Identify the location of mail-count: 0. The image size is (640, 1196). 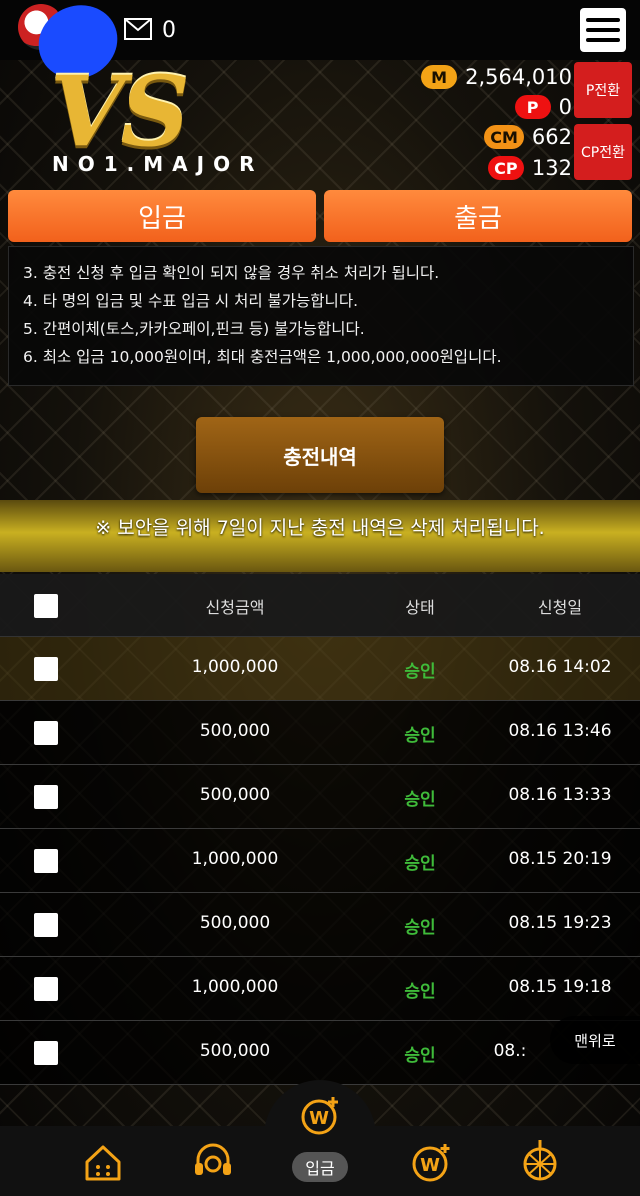
(169, 30).